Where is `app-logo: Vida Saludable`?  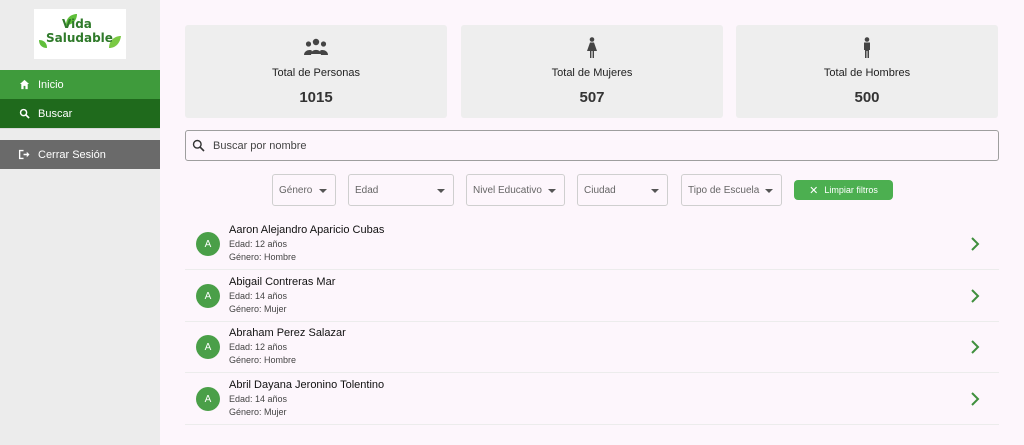
app-logo: Vida Saludable is located at coordinates (80, 34).